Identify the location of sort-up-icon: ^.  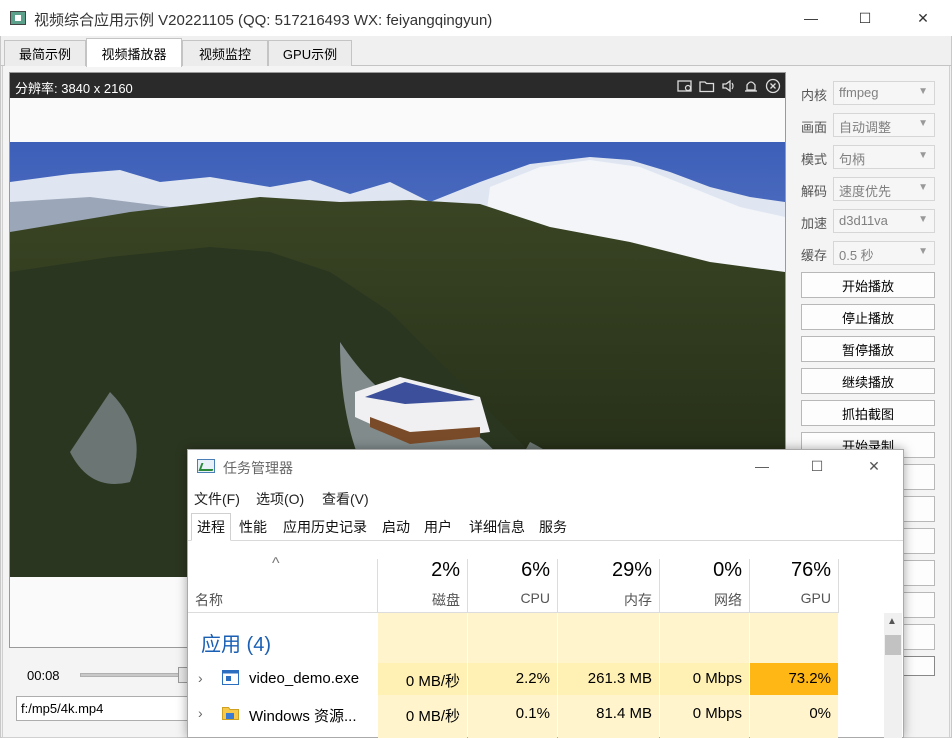
(276, 564).